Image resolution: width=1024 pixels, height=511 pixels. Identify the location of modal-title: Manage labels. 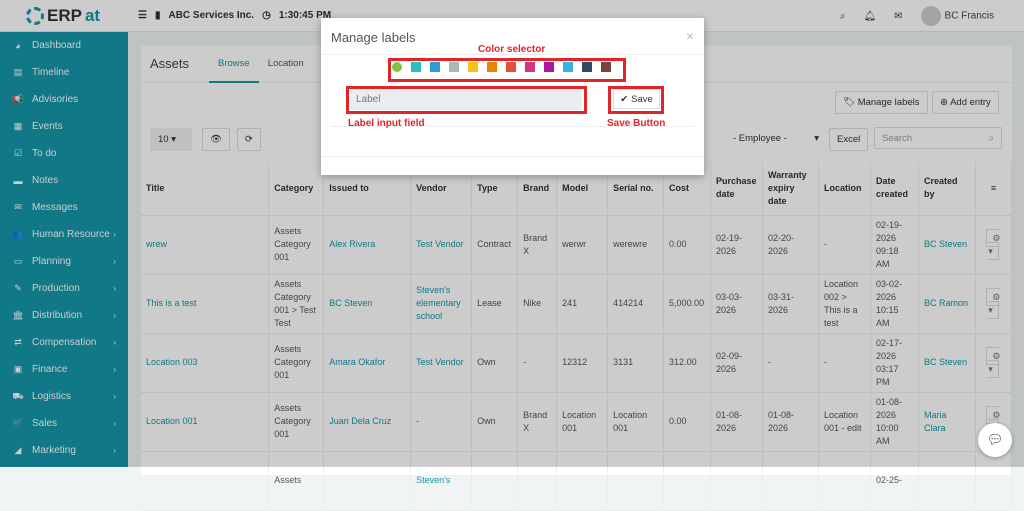
(373, 37).